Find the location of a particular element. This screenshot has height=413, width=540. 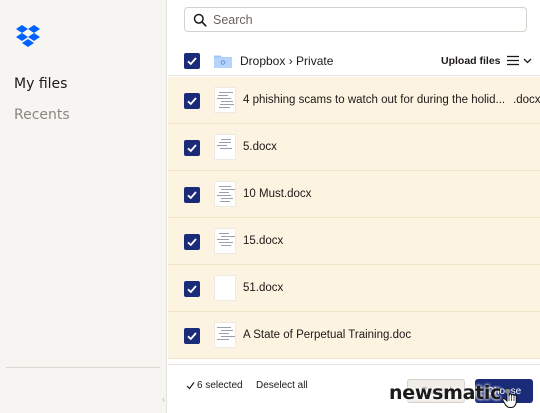

folder-header: Dropbox › Private Upload files is located at coordinates (354, 61).